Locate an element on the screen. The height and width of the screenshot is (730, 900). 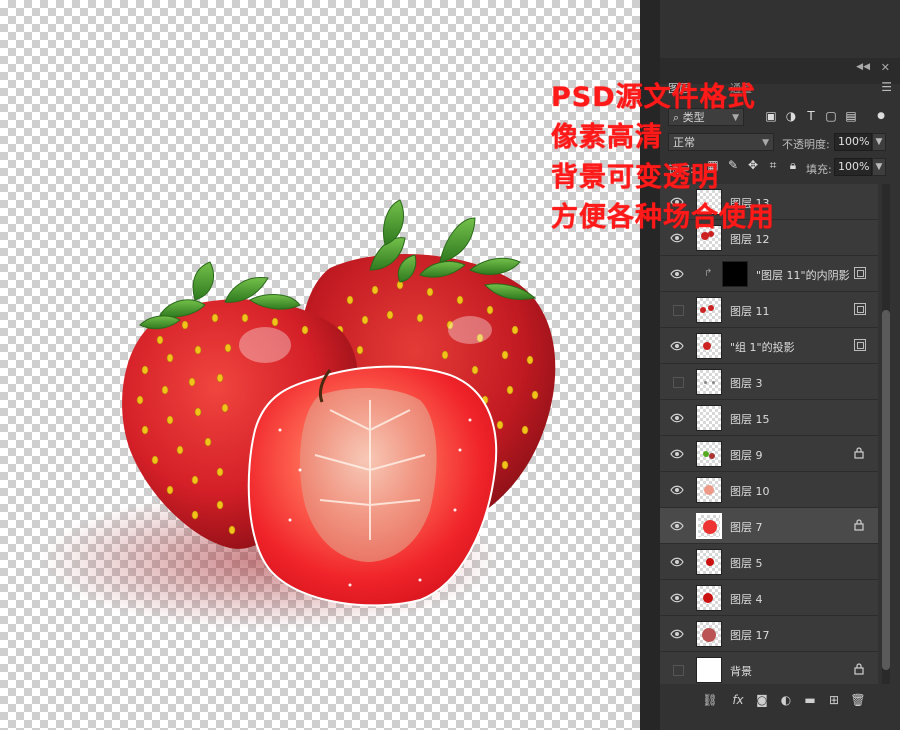
layer-name: 图层 4 is located at coordinates (746, 599).